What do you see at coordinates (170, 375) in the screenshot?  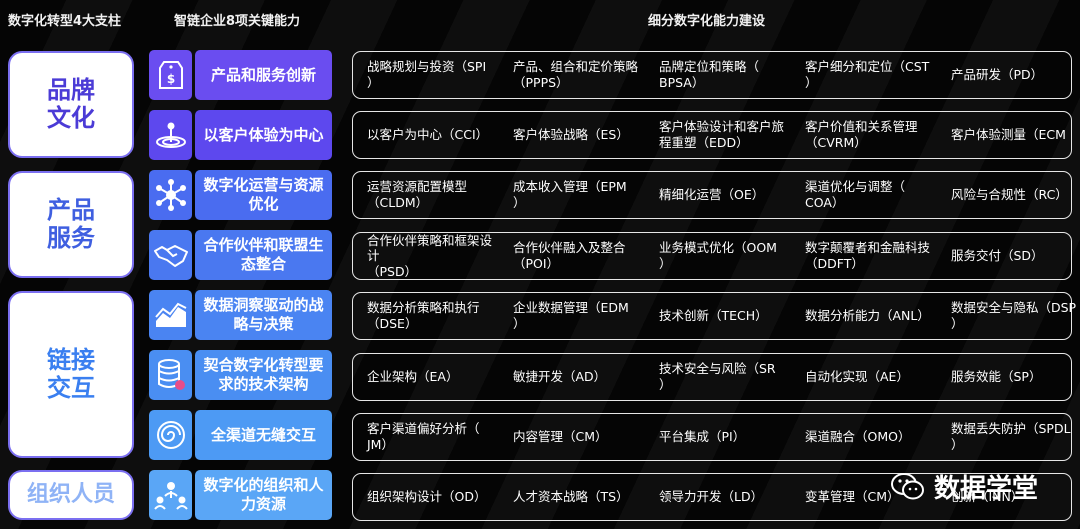 I see `database-icon` at bounding box center [170, 375].